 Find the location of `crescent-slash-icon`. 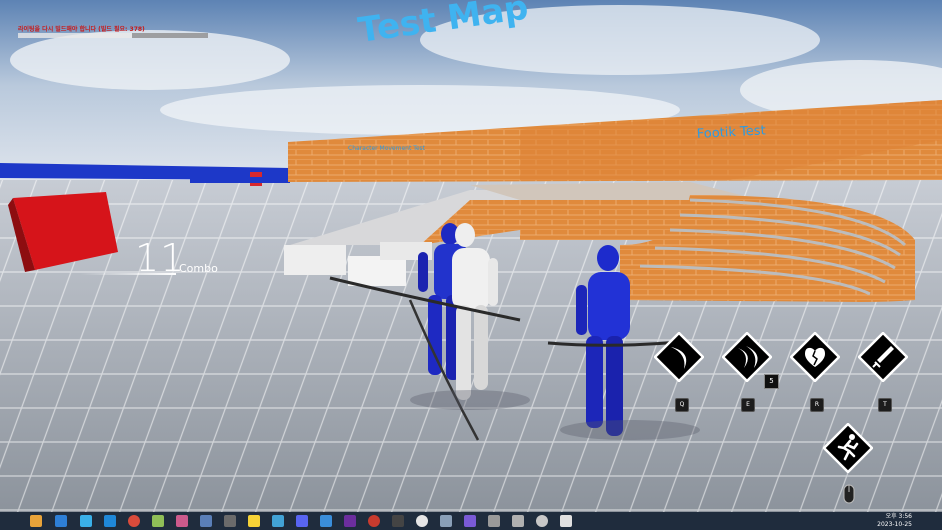

crescent-slash-icon is located at coordinates (679, 357).